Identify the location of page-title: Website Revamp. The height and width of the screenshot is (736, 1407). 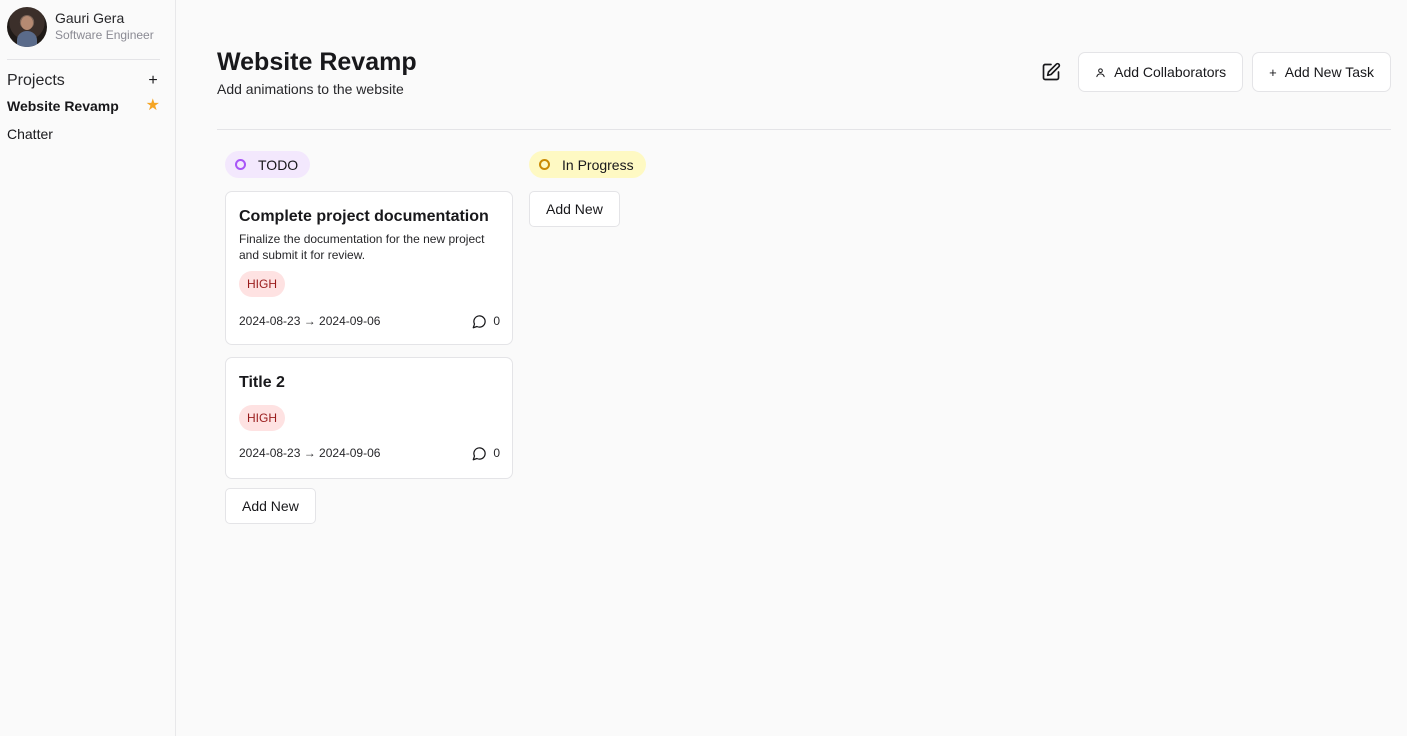
(317, 62).